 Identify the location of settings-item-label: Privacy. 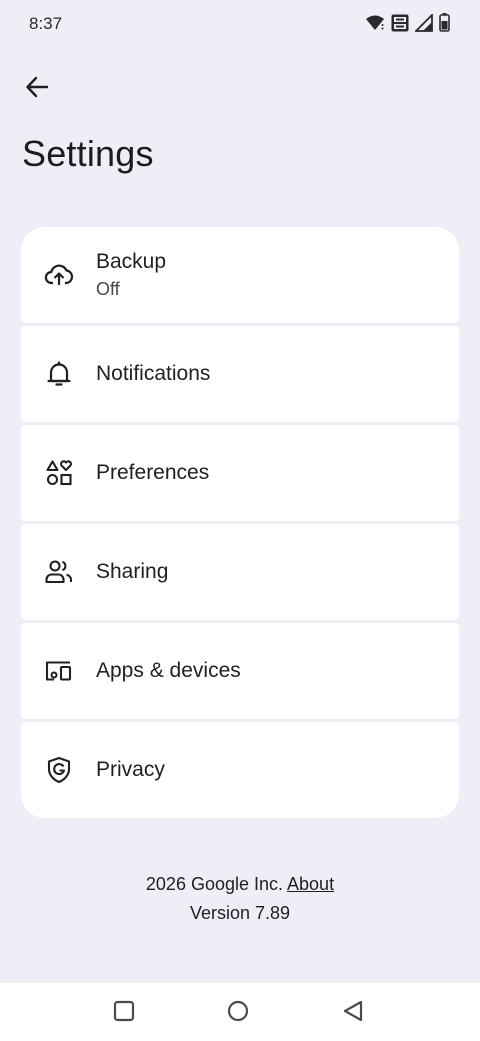
(130, 769).